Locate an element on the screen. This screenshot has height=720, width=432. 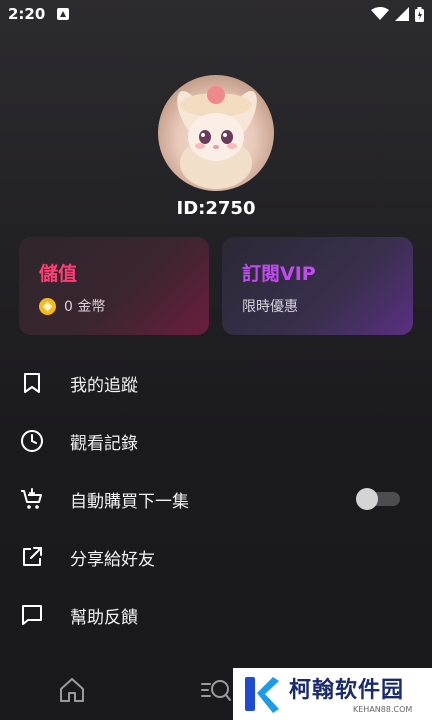
cart-icon is located at coordinates (31, 498).